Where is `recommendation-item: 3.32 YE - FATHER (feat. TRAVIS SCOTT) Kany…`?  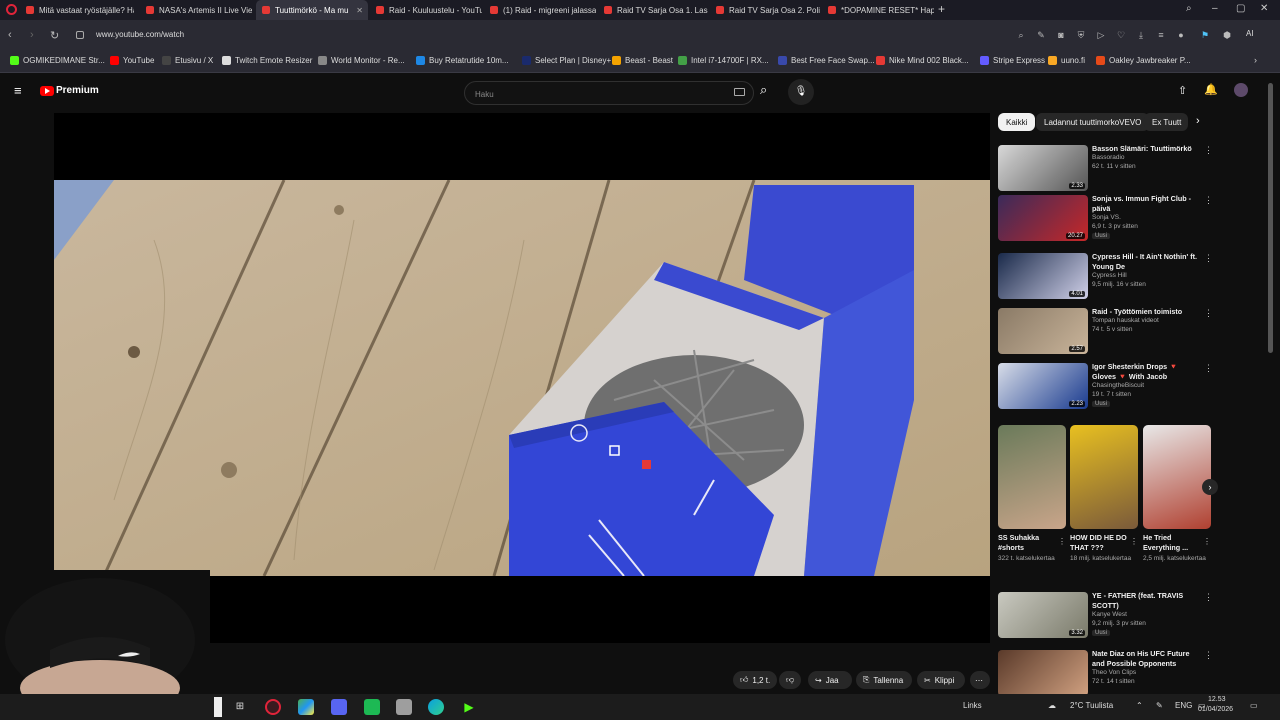 recommendation-item: 3.32 YE - FATHER (feat. TRAVIS SCOTT) Kany… is located at coordinates (1107, 614).